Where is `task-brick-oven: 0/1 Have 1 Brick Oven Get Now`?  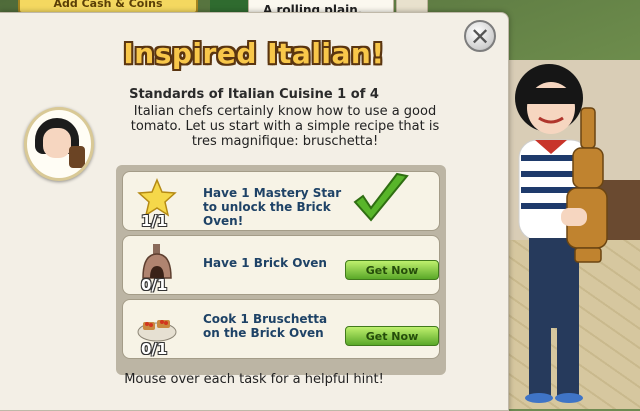
task-brick-oven: 0/1 Have 1 Brick Oven Get Now is located at coordinates (281, 265).